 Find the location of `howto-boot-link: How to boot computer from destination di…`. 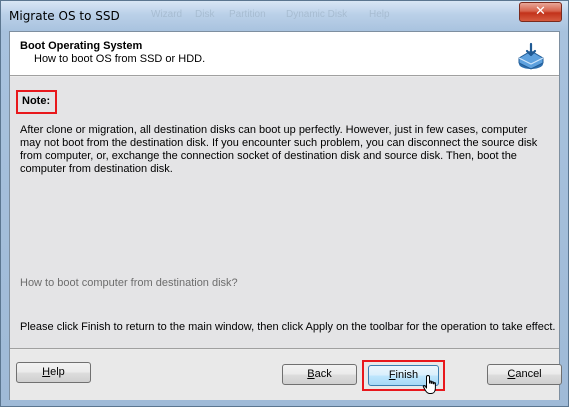

howto-boot-link: How to boot computer from destination di… is located at coordinates (129, 283).